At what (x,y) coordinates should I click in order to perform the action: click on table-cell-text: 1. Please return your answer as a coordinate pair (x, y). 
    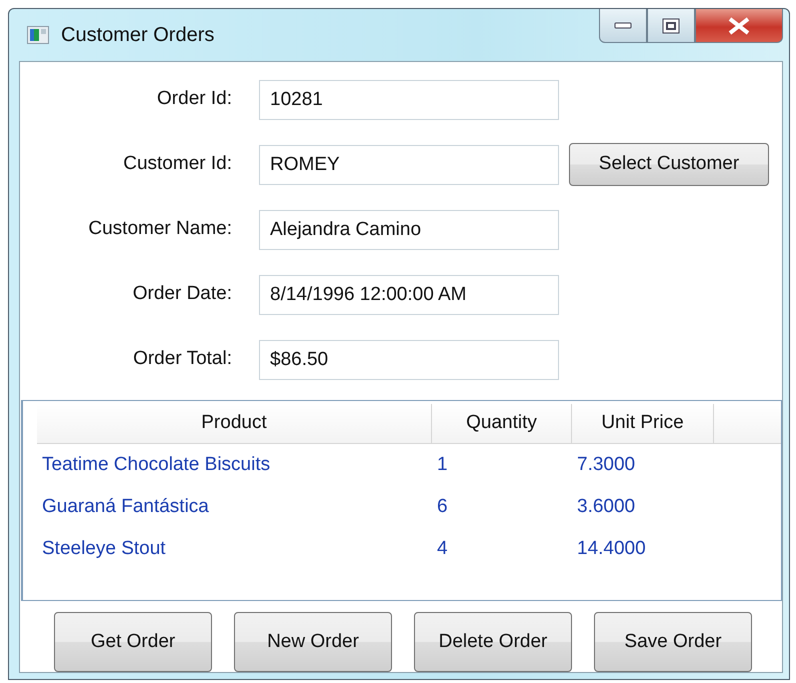
    Looking at the image, I should click on (442, 464).